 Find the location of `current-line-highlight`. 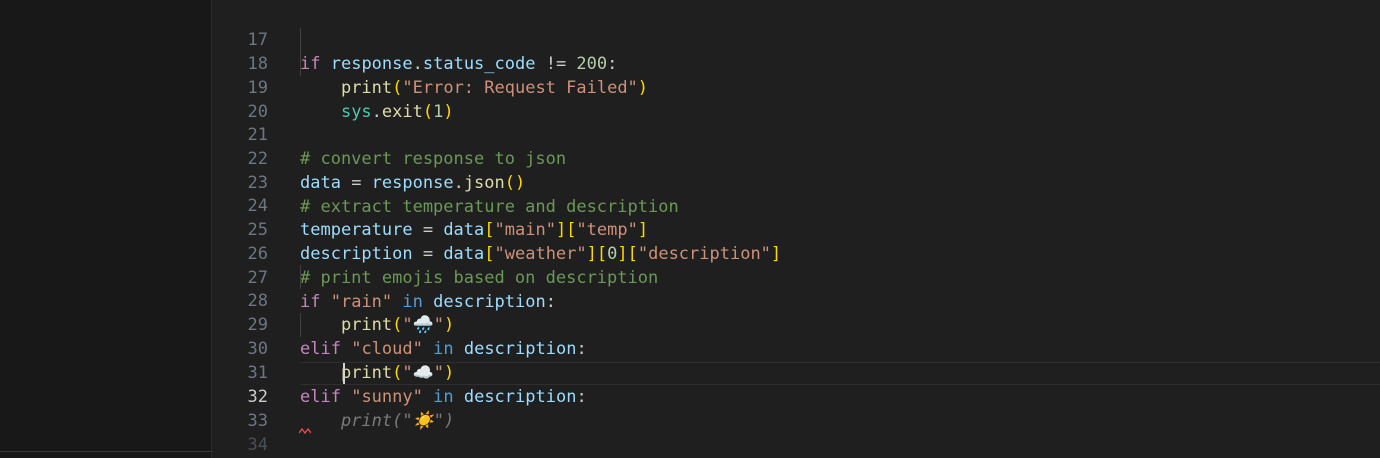

current-line-highlight is located at coordinates (840, 373).